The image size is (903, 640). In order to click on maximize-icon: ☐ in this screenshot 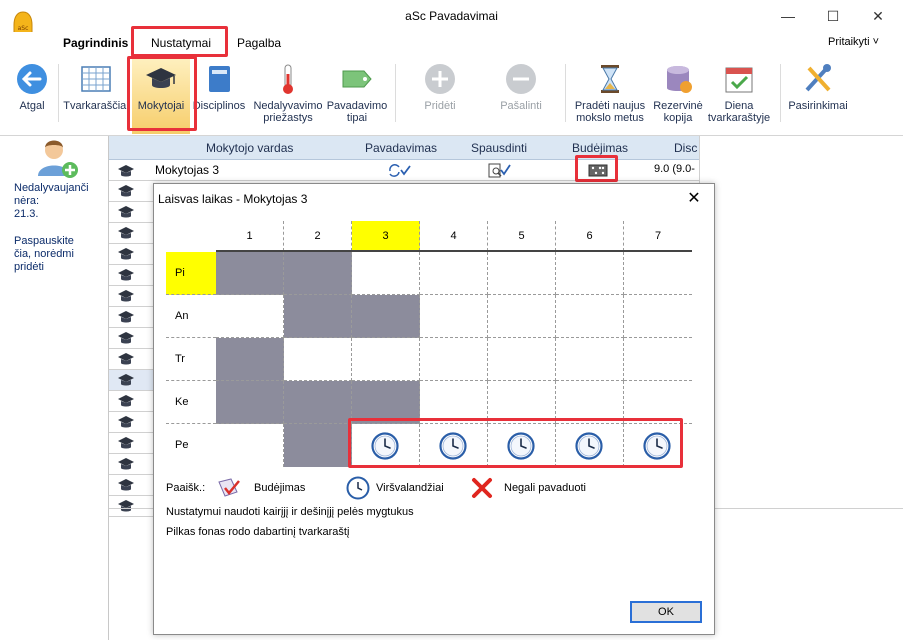, I will do `click(833, 16)`.